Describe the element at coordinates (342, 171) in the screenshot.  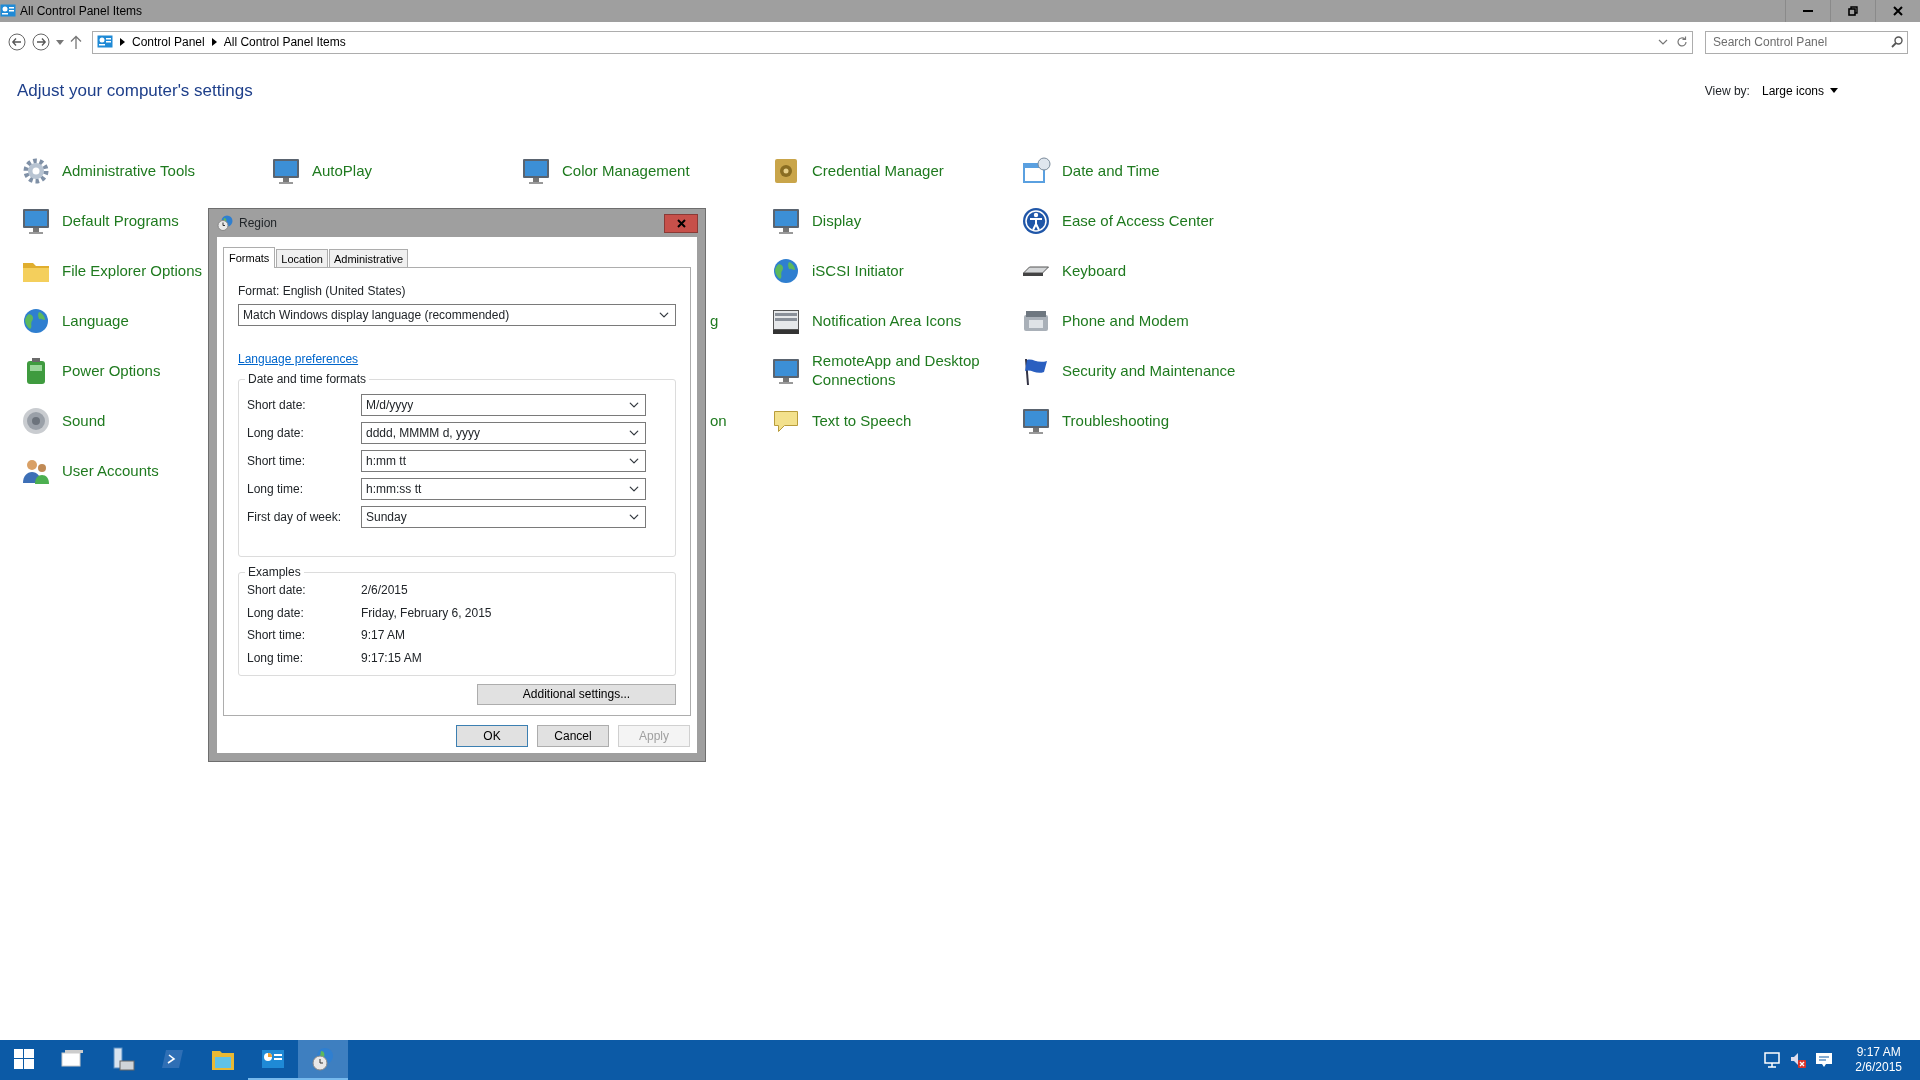
I see `settings-link: AutoPlay` at that location.